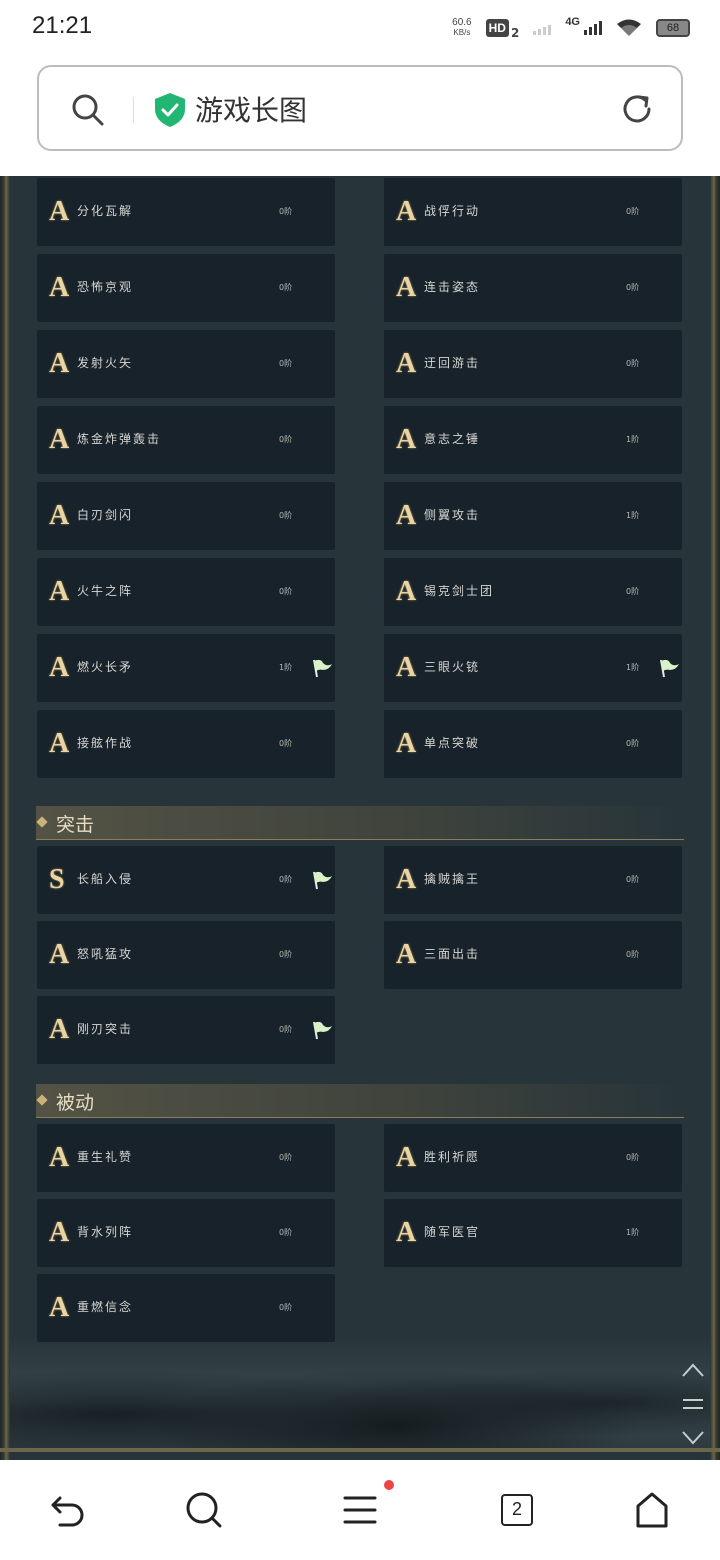  Describe the element at coordinates (105, 1157) in the screenshot. I see `skill-name: 重生礼赞` at that location.